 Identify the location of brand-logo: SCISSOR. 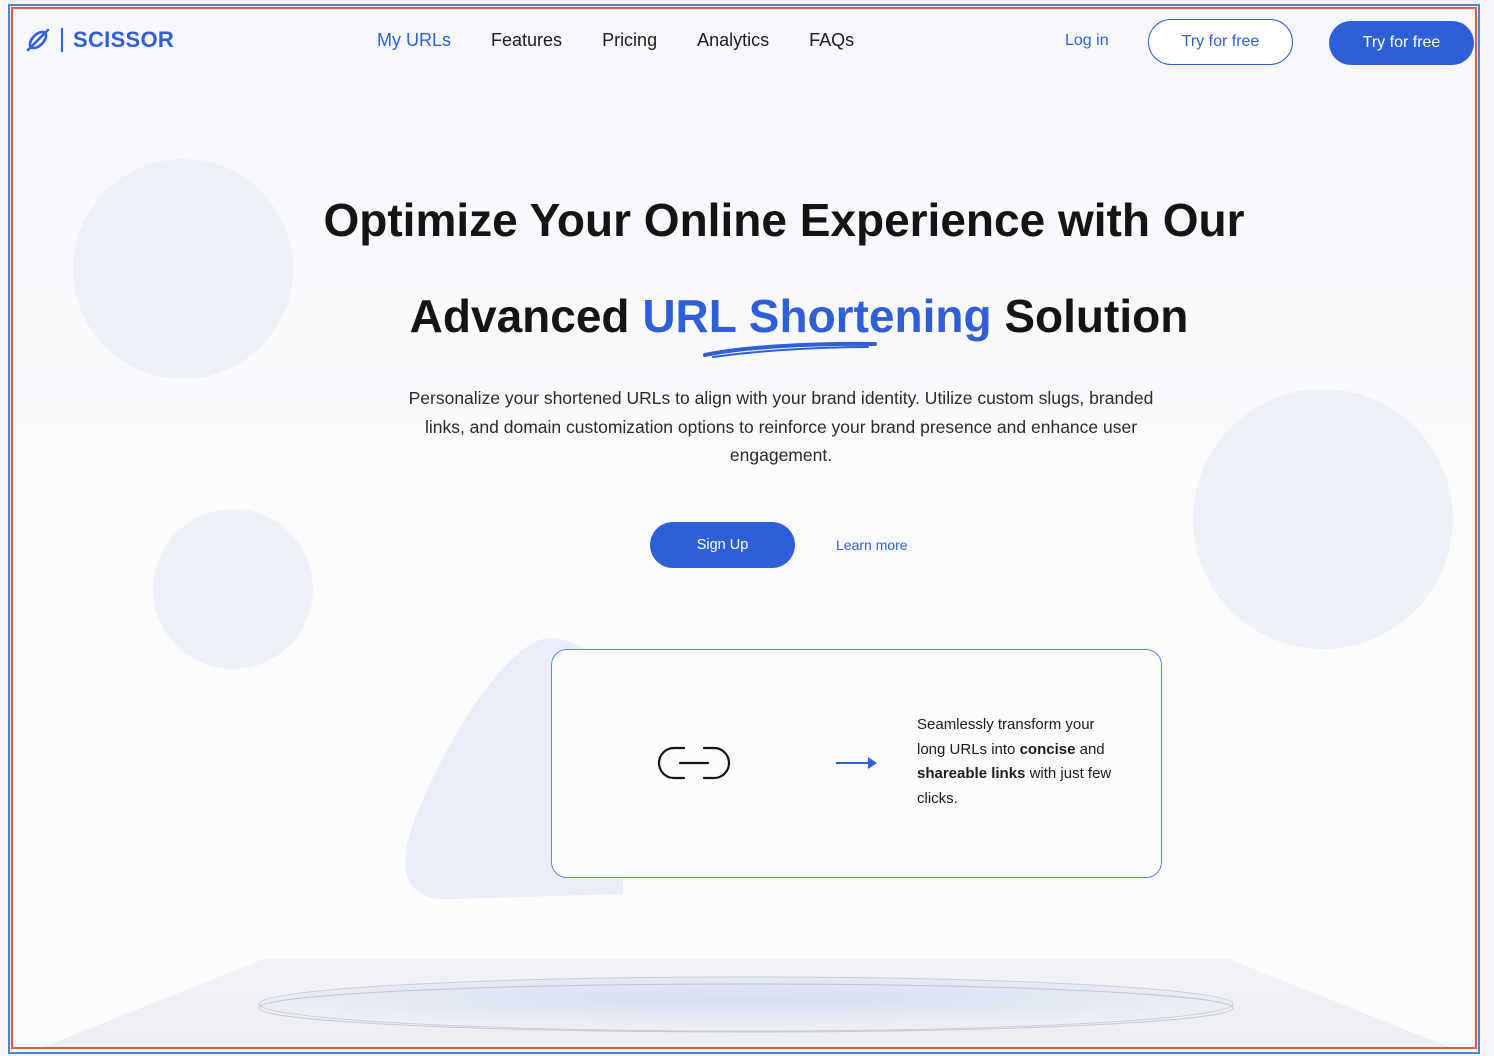
(99, 40).